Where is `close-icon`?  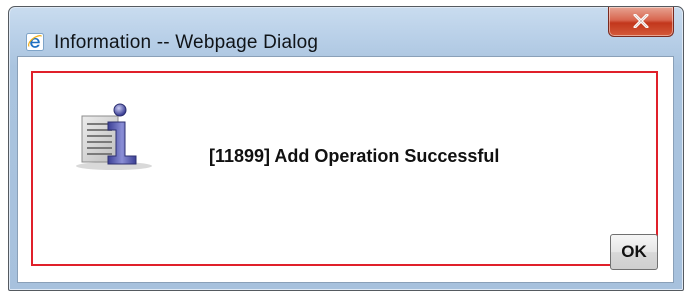 close-icon is located at coordinates (641, 21).